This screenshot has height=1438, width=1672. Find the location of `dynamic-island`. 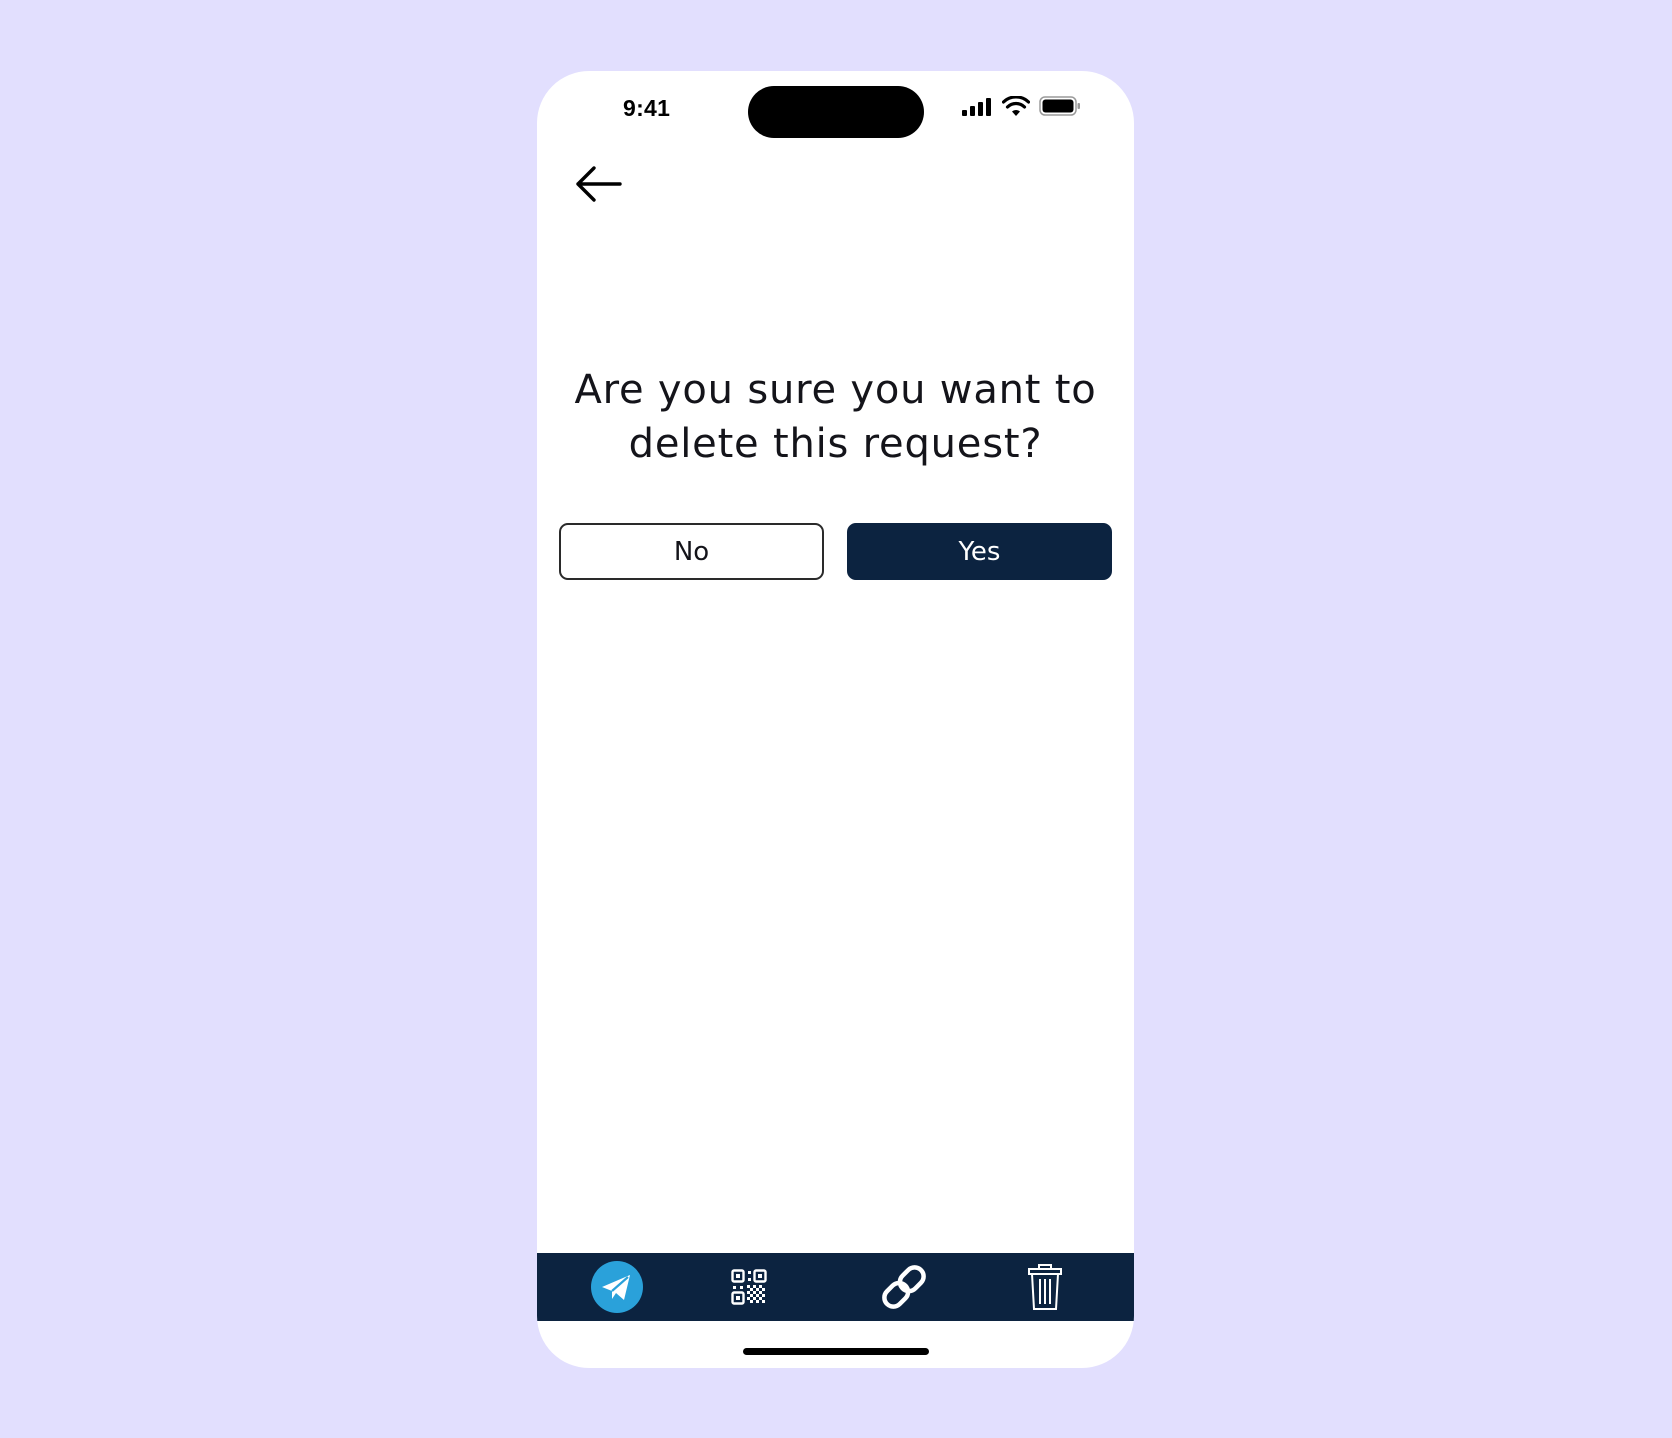

dynamic-island is located at coordinates (836, 112).